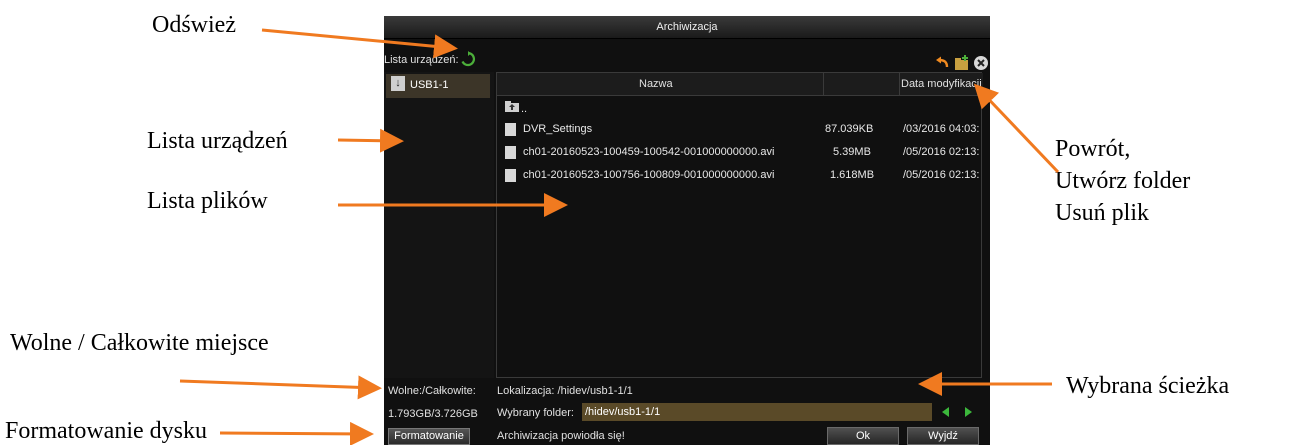 The width and height of the screenshot is (1294, 445). Describe the element at coordinates (439, 225) in the screenshot. I see `device-list: ↓ USB1-1` at that location.